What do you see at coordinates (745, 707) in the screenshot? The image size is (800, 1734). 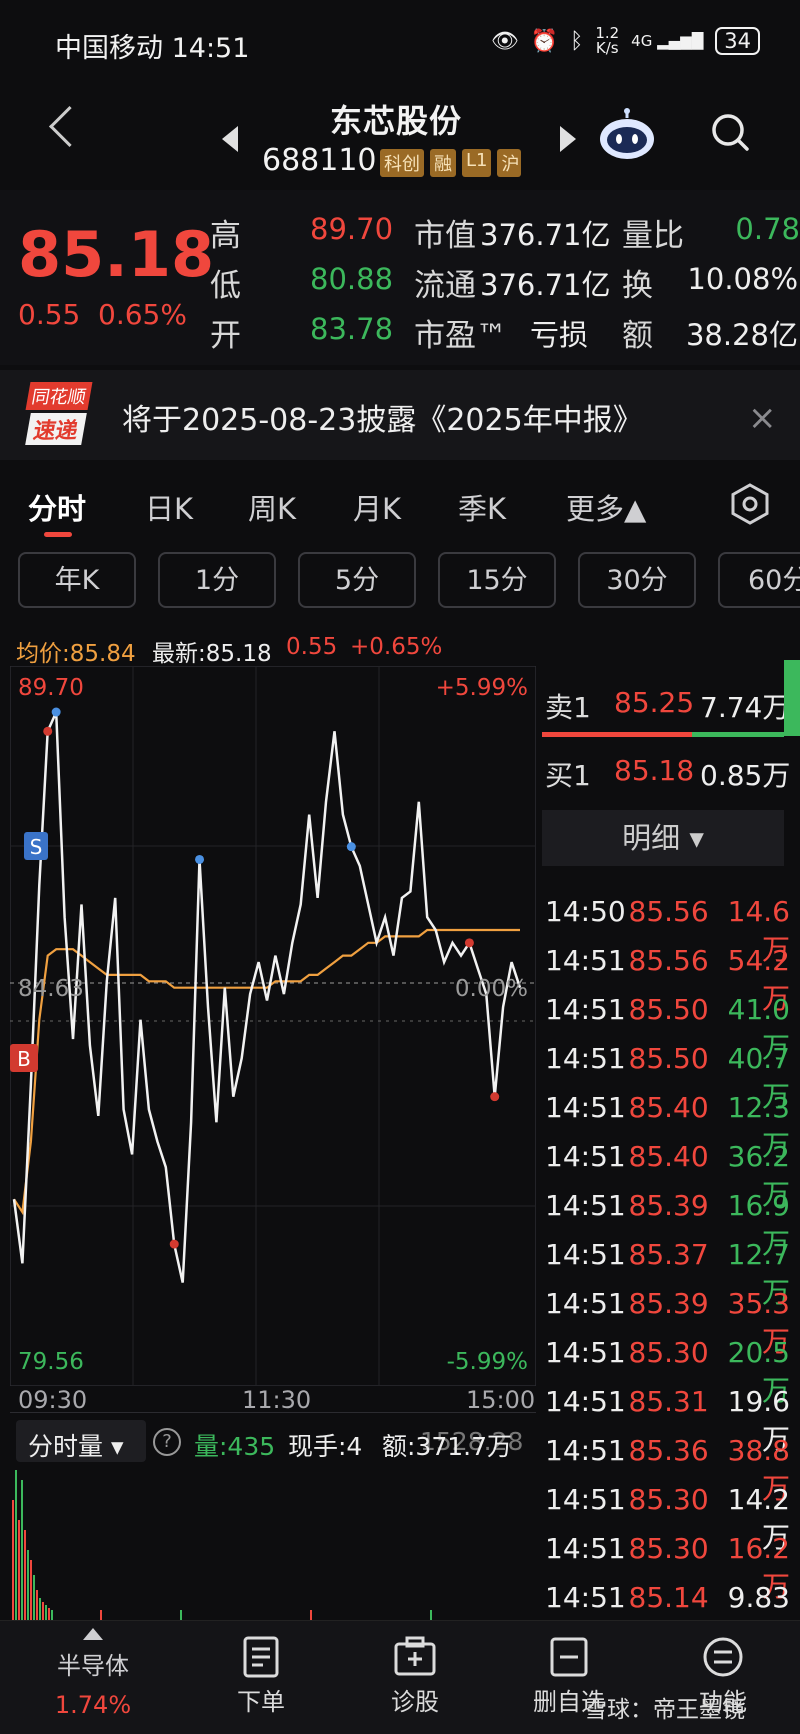 I see `sell1-vol: 7.74万` at bounding box center [745, 707].